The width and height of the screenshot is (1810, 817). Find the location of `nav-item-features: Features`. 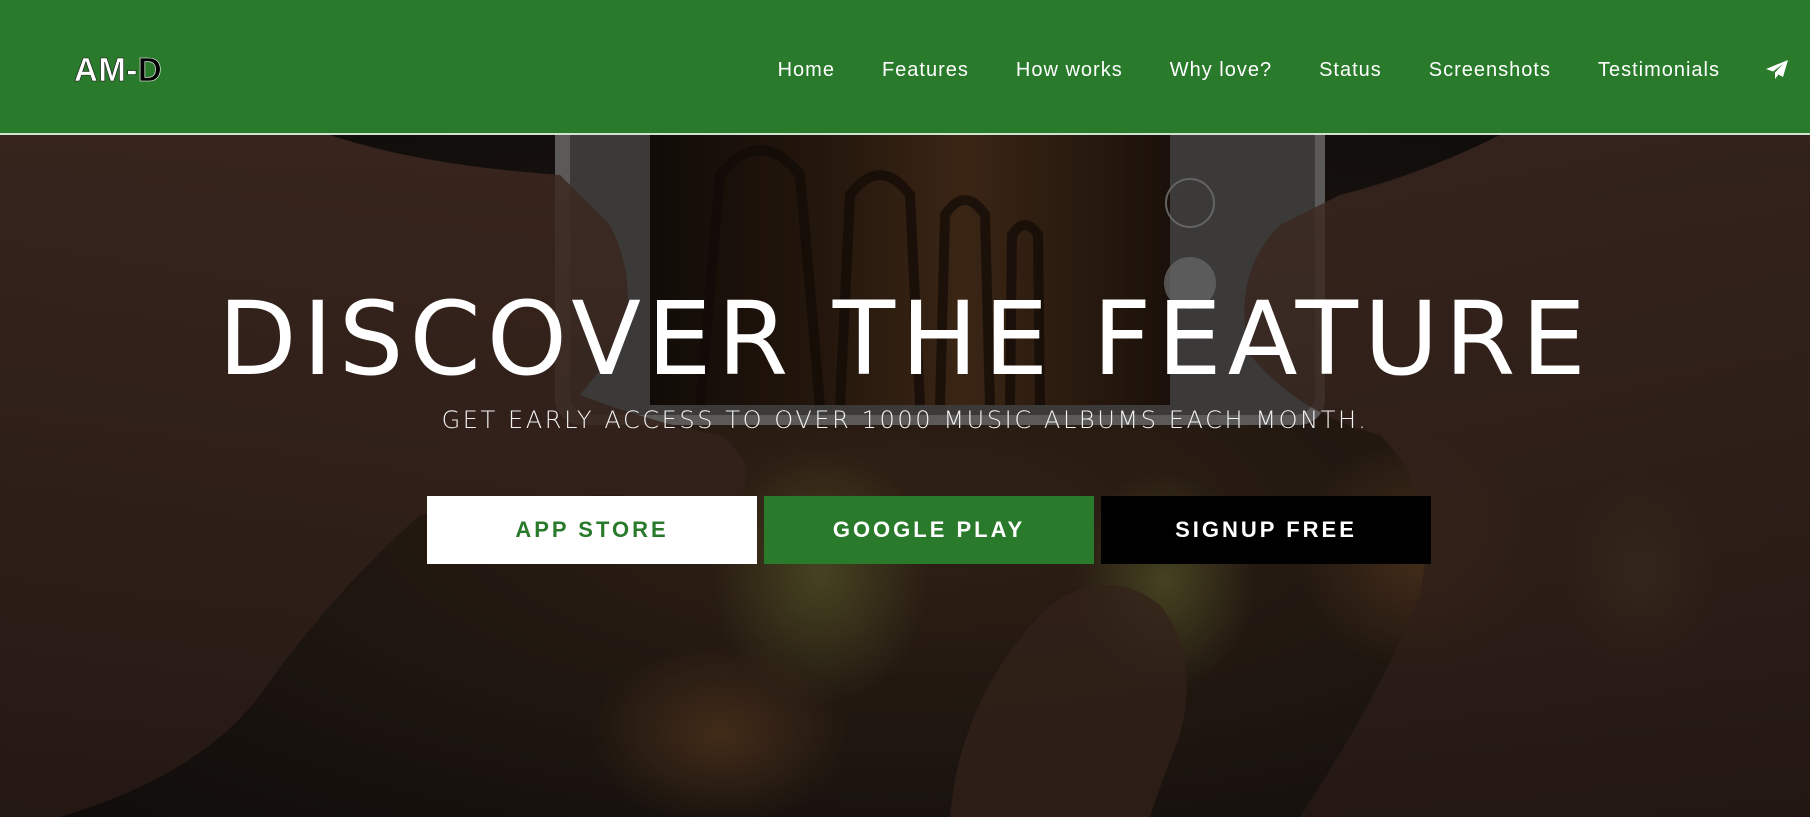

nav-item-features: Features is located at coordinates (925, 70).